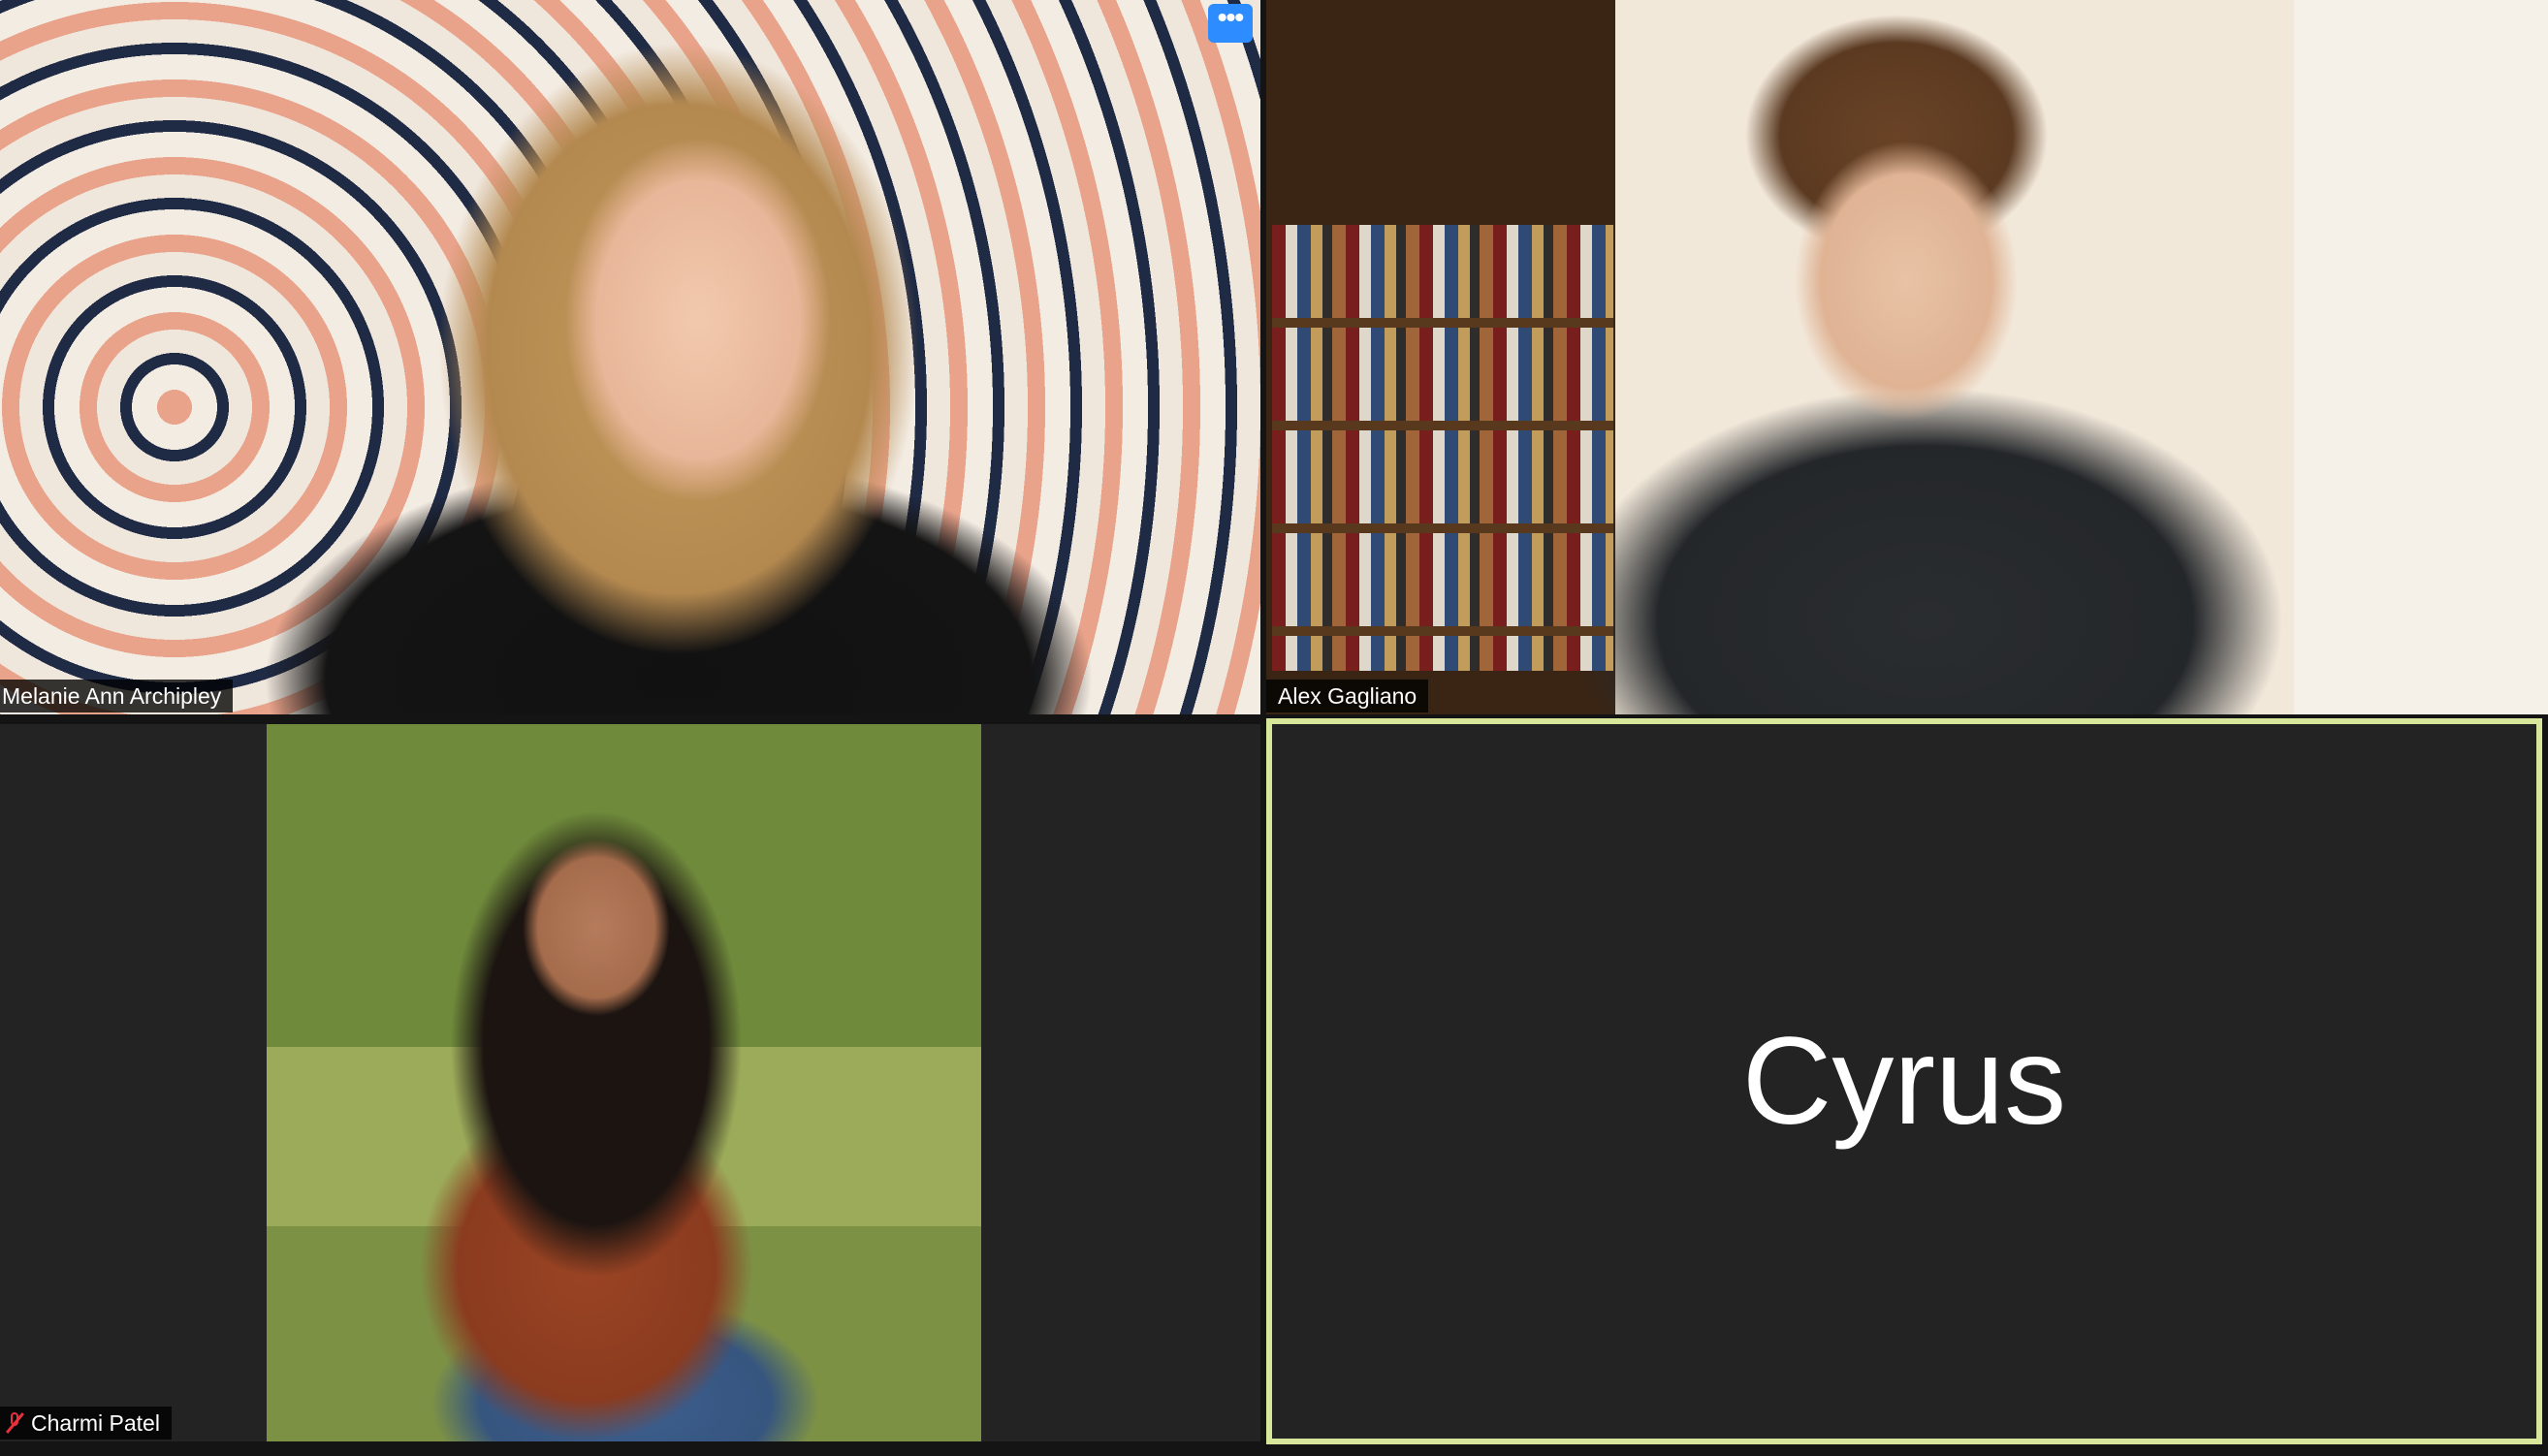 Image resolution: width=2548 pixels, height=1456 pixels. Describe the element at coordinates (624, 1082) in the screenshot. I see `profile-picture` at that location.